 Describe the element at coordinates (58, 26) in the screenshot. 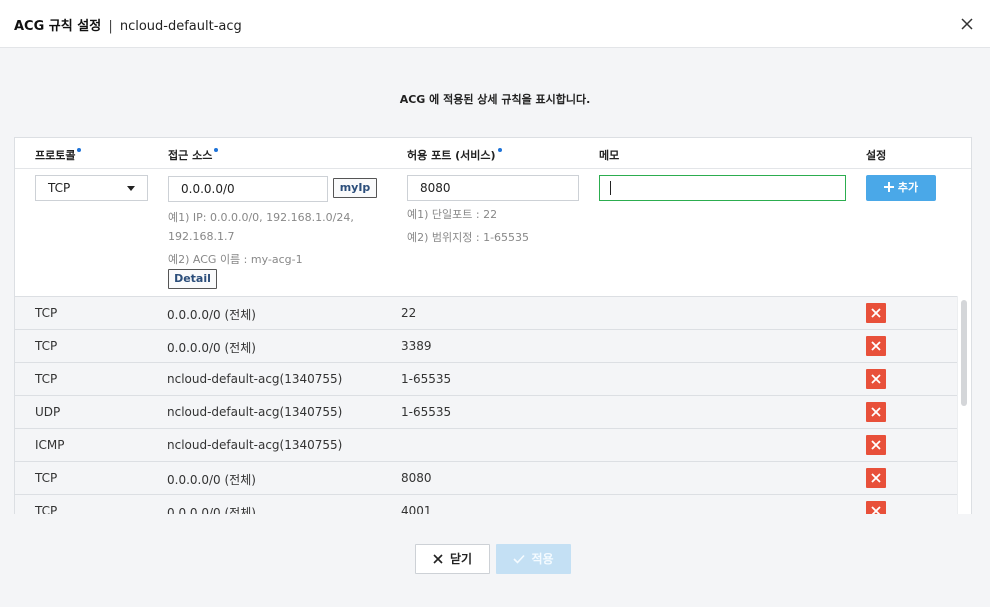

I see `title-main: ACG 규칙 설정` at that location.